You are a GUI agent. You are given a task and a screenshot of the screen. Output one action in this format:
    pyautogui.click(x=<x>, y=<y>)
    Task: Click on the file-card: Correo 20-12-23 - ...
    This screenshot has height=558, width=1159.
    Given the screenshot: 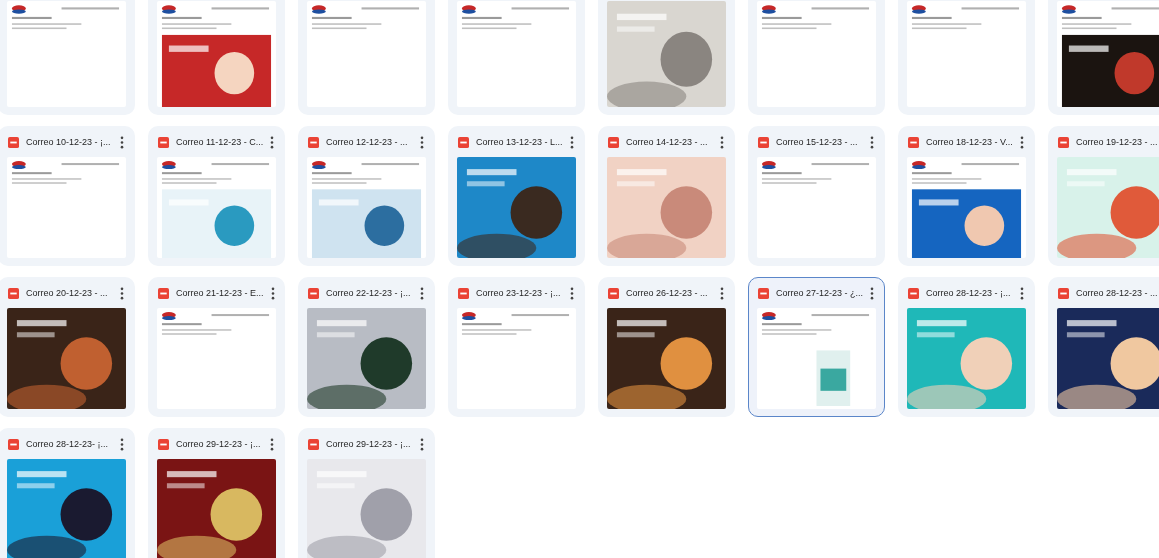 What is the action you would take?
    pyautogui.click(x=67, y=347)
    